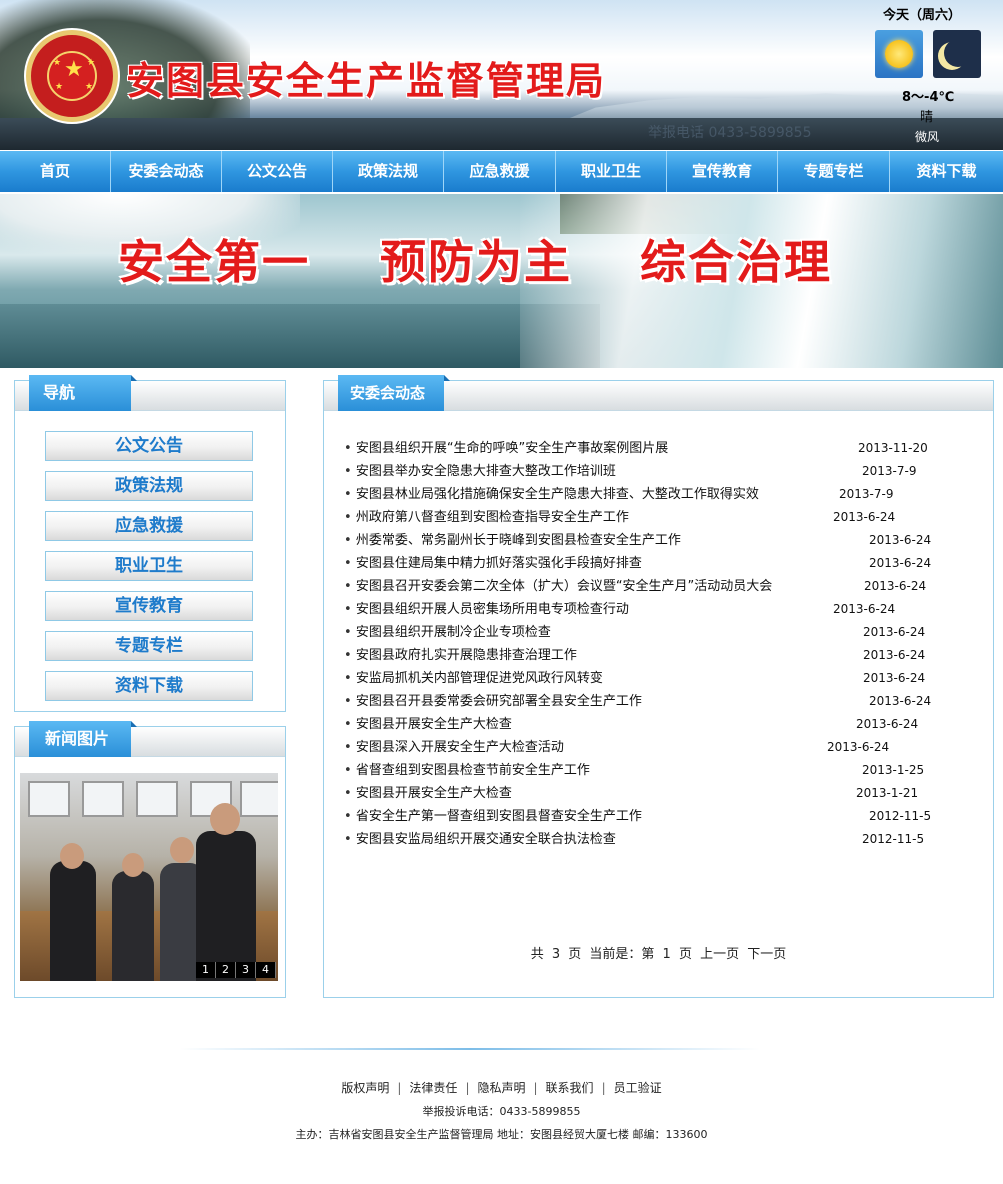  I want to click on nav-item-policies: 政策法规, so click(388, 171).